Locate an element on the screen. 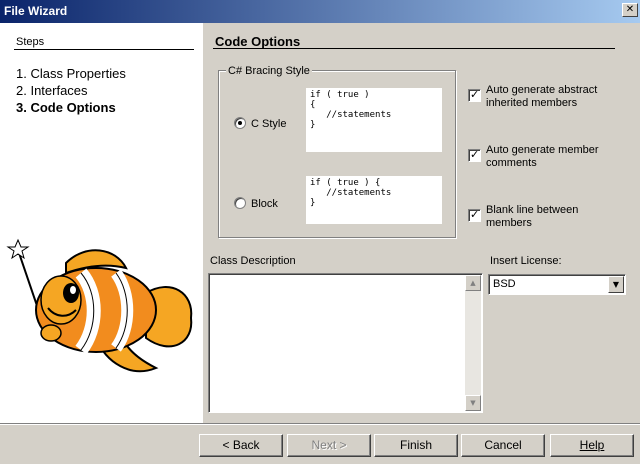 Image resolution: width=640 pixels, height=464 pixels. clownfish-mascot is located at coordinates (99, 305).